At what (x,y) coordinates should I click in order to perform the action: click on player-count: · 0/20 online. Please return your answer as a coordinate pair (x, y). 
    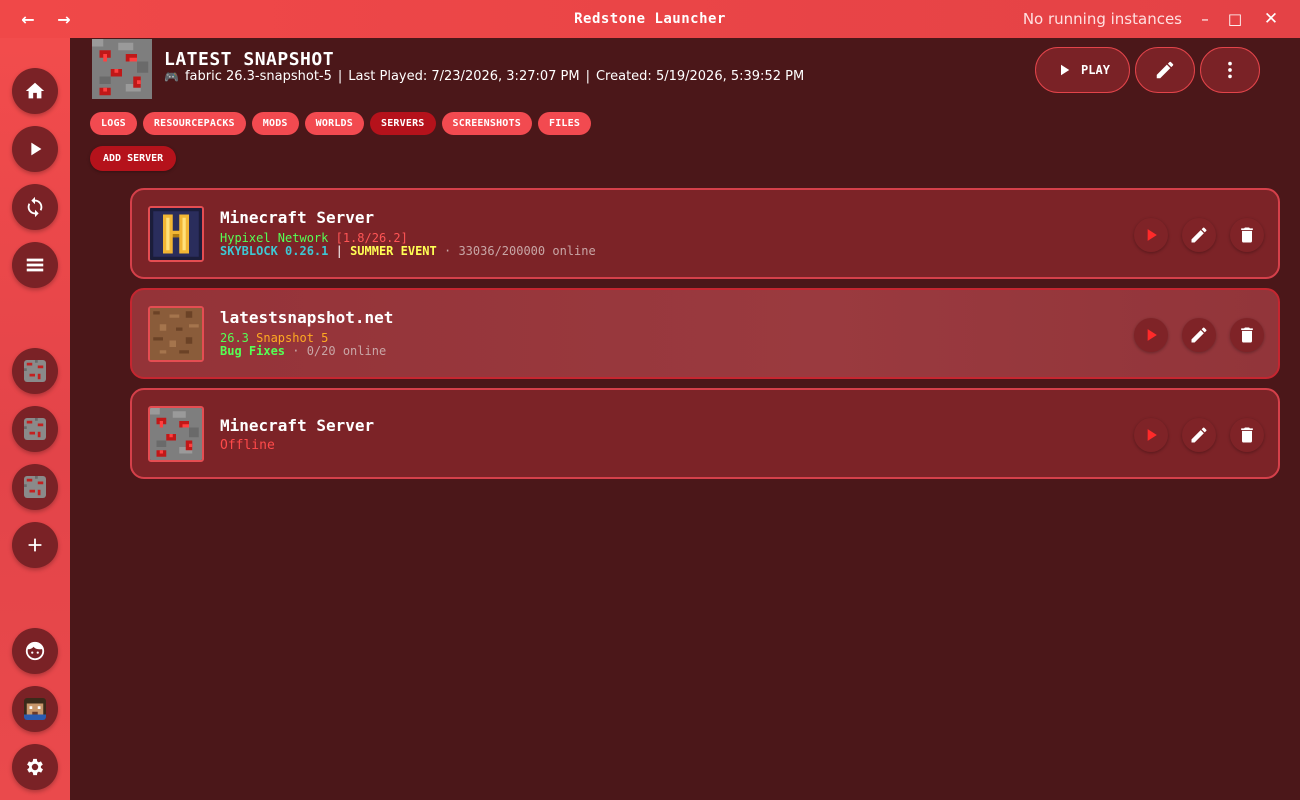
    Looking at the image, I should click on (336, 351).